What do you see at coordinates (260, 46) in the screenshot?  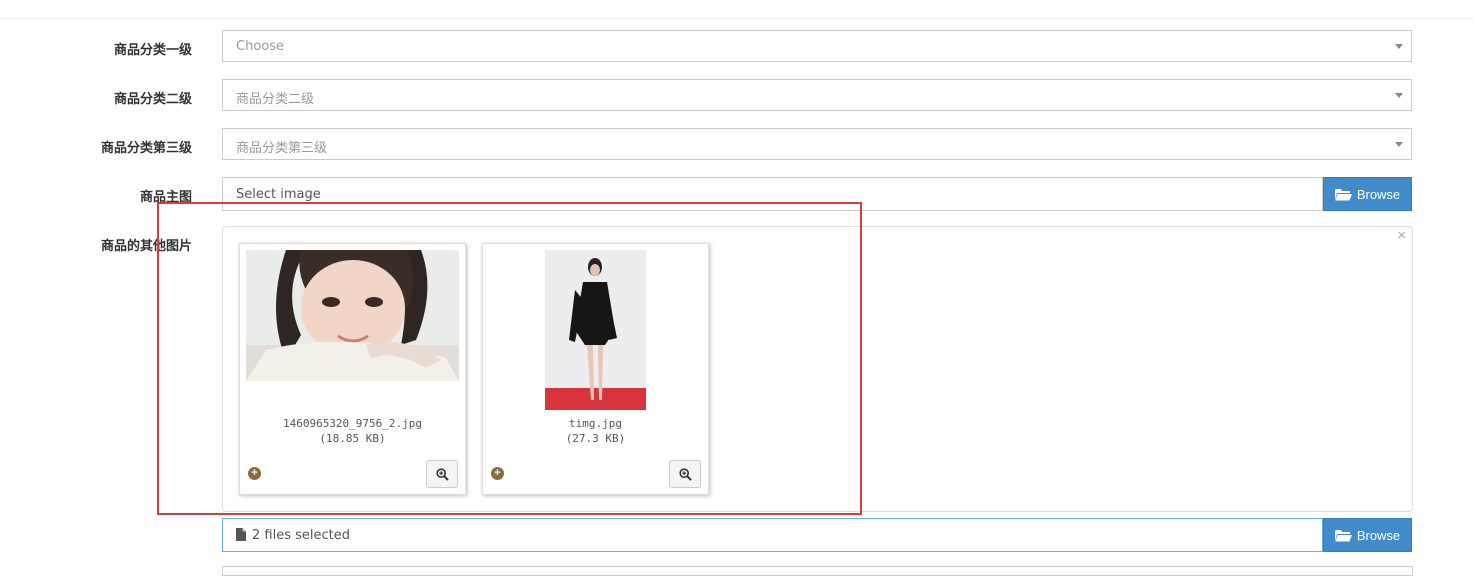 I see `category-level1-value: Choose` at bounding box center [260, 46].